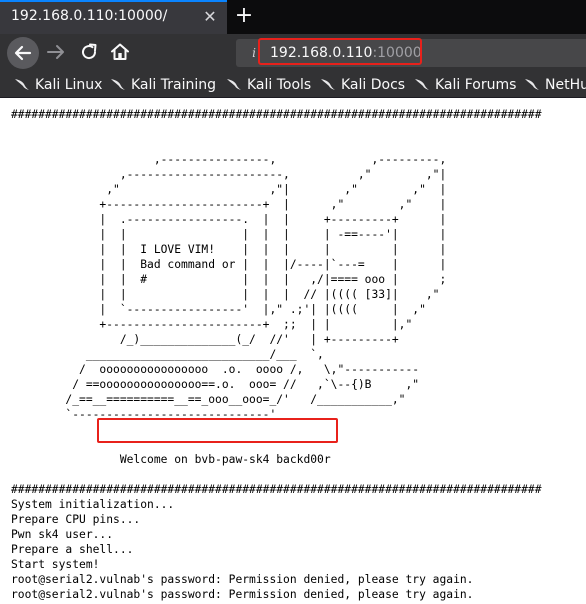 This screenshot has width=586, height=604. I want to click on bookmark-label: Kali Linux, so click(69, 85).